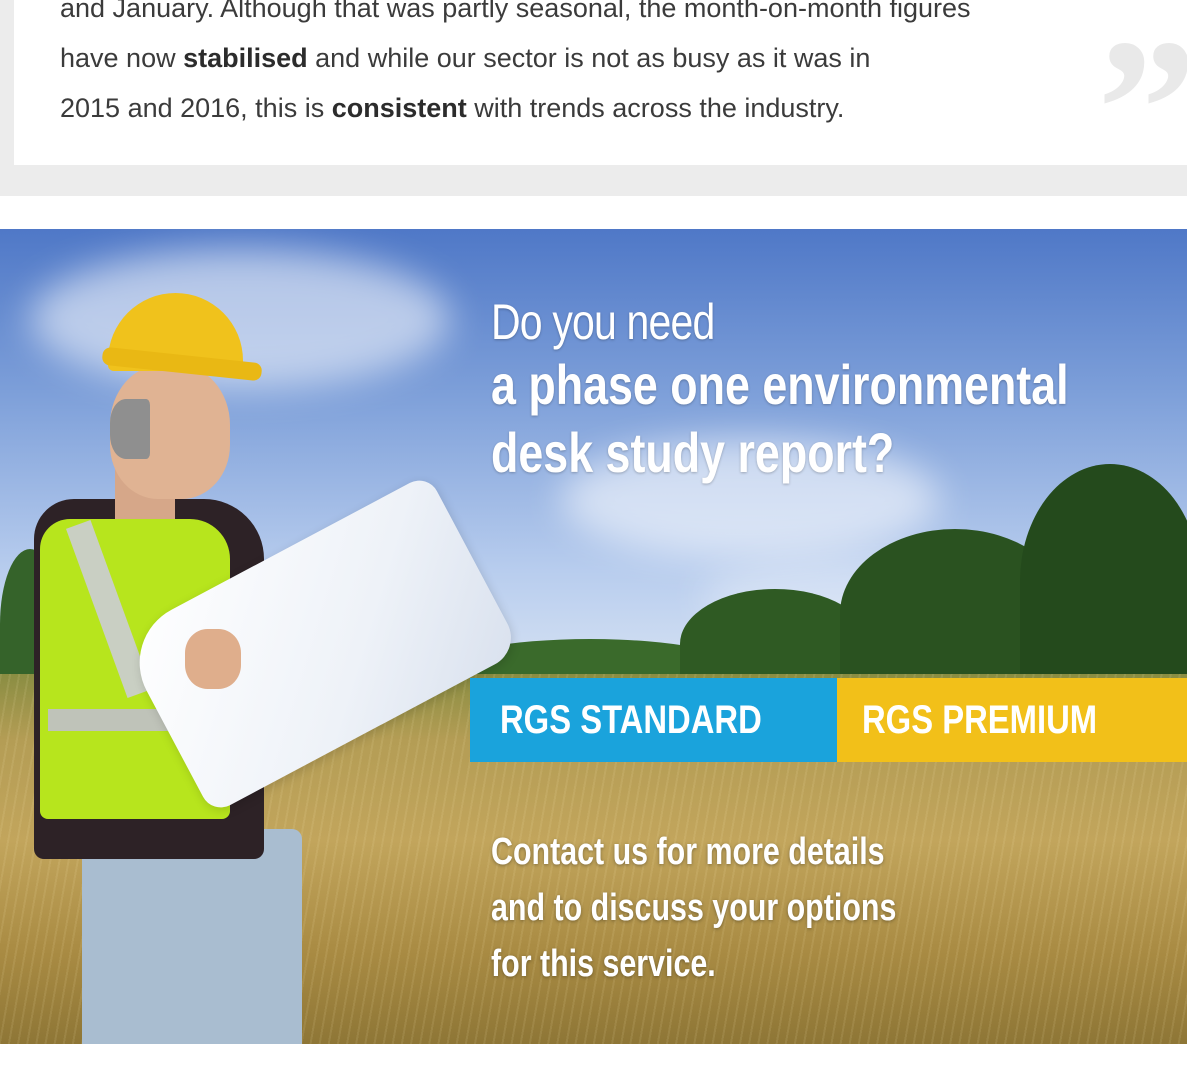 The image size is (1187, 1074). I want to click on emphasis-stabilised: stabilised, so click(245, 58).